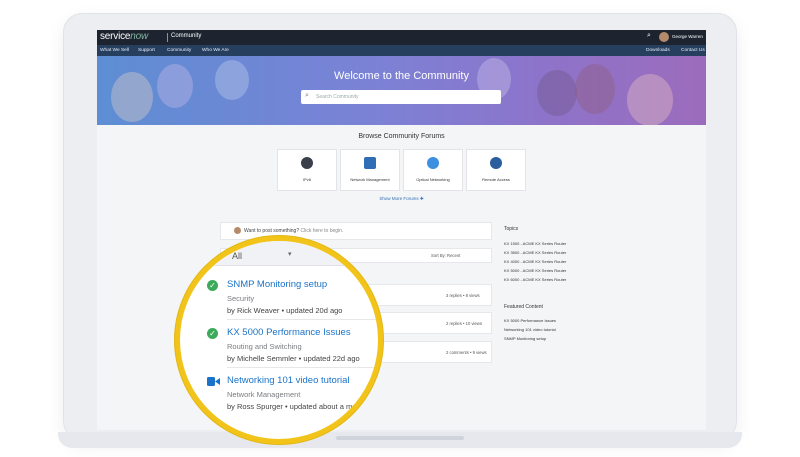 The height and width of the screenshot is (457, 800). What do you see at coordinates (337, 97) in the screenshot?
I see `search-placeholder: Search Community` at bounding box center [337, 97].